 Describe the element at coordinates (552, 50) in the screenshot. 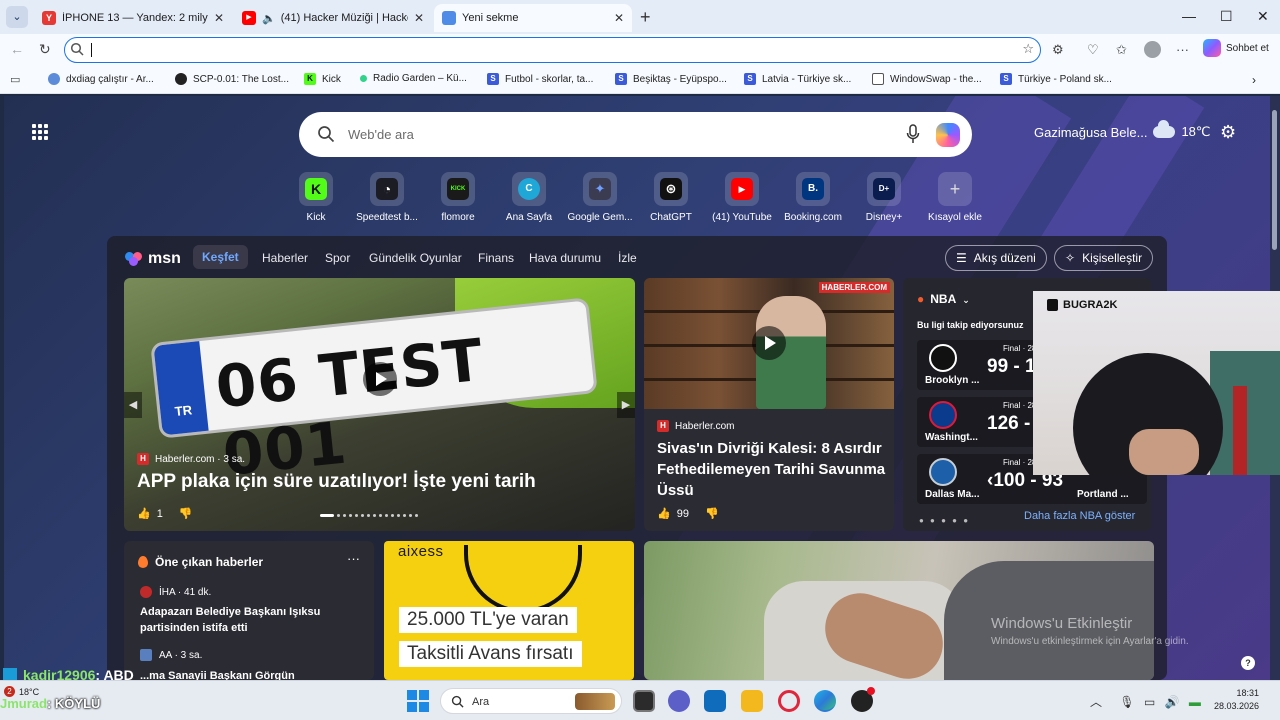

I see `address-bar: ☆` at that location.